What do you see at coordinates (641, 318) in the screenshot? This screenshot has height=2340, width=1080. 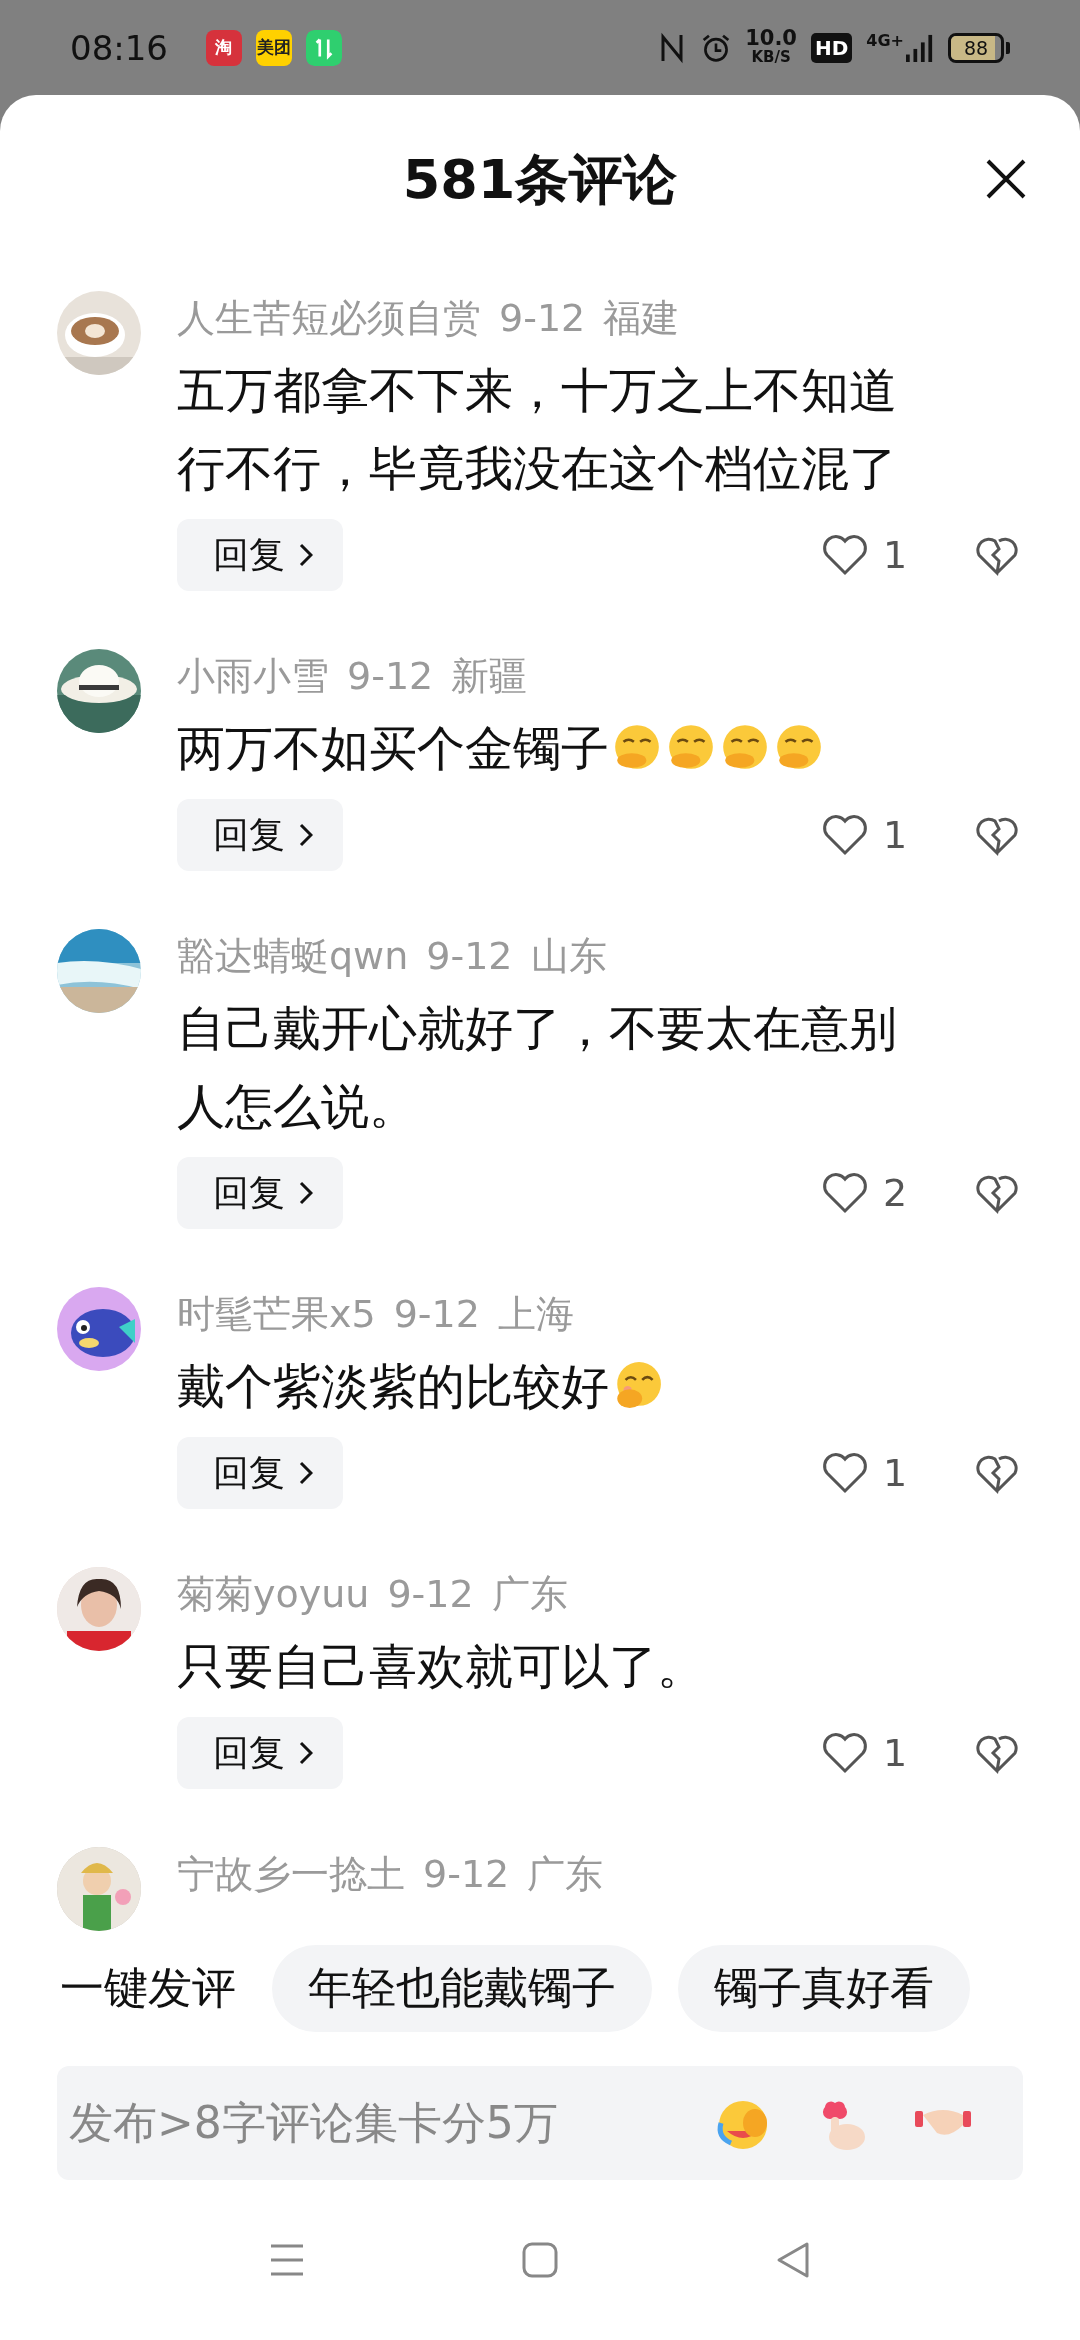 I see `comment-location: 福建` at bounding box center [641, 318].